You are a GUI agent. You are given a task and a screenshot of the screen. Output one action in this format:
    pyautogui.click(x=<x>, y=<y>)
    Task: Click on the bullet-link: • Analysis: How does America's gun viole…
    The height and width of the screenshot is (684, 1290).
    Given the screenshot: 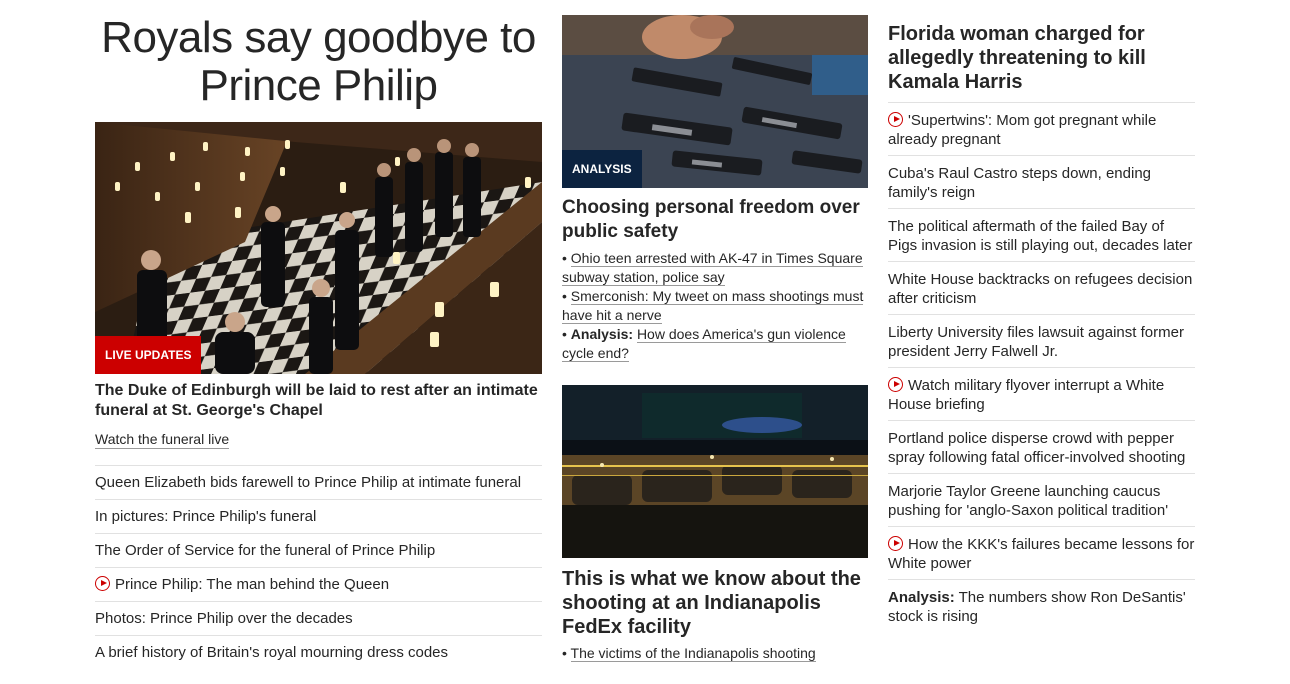 What is the action you would take?
    pyautogui.click(x=715, y=344)
    